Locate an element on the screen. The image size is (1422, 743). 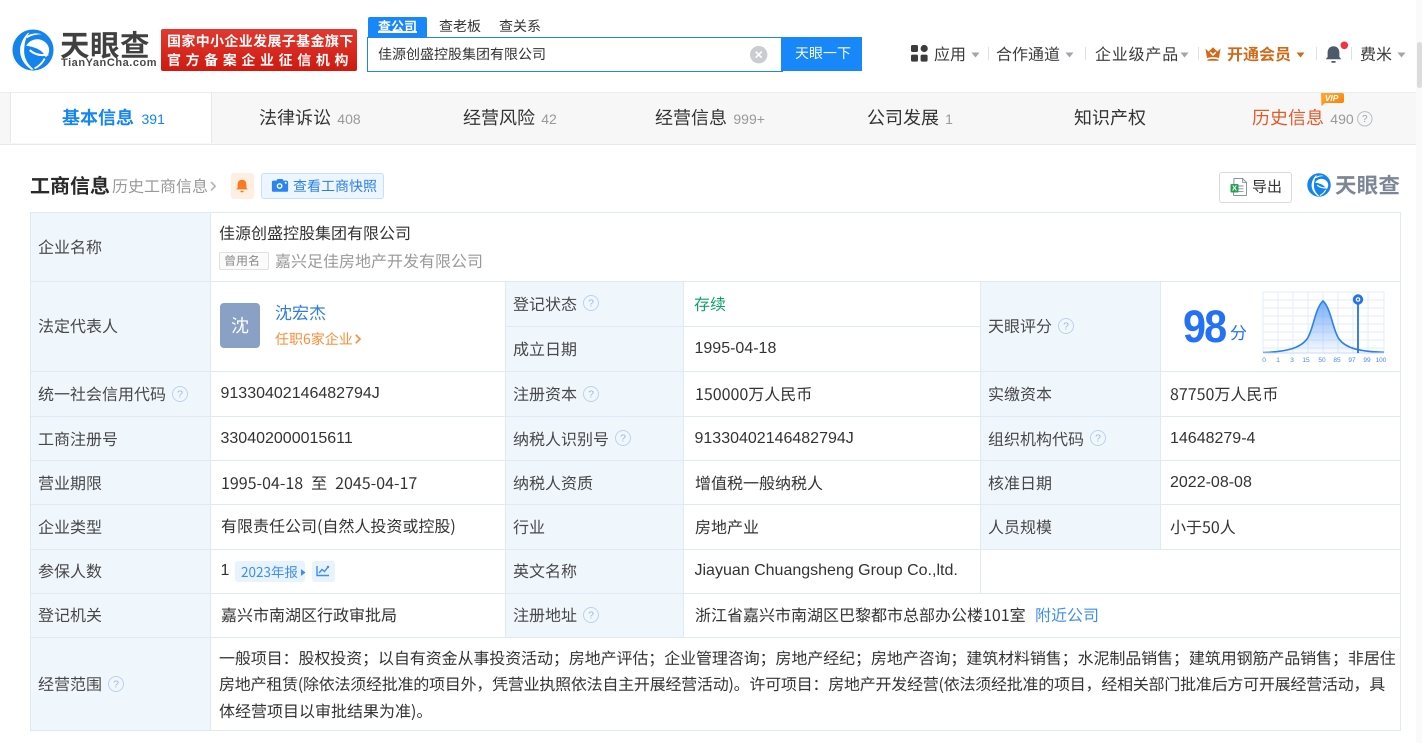
svg-text: 50 is located at coordinates (1322, 360).